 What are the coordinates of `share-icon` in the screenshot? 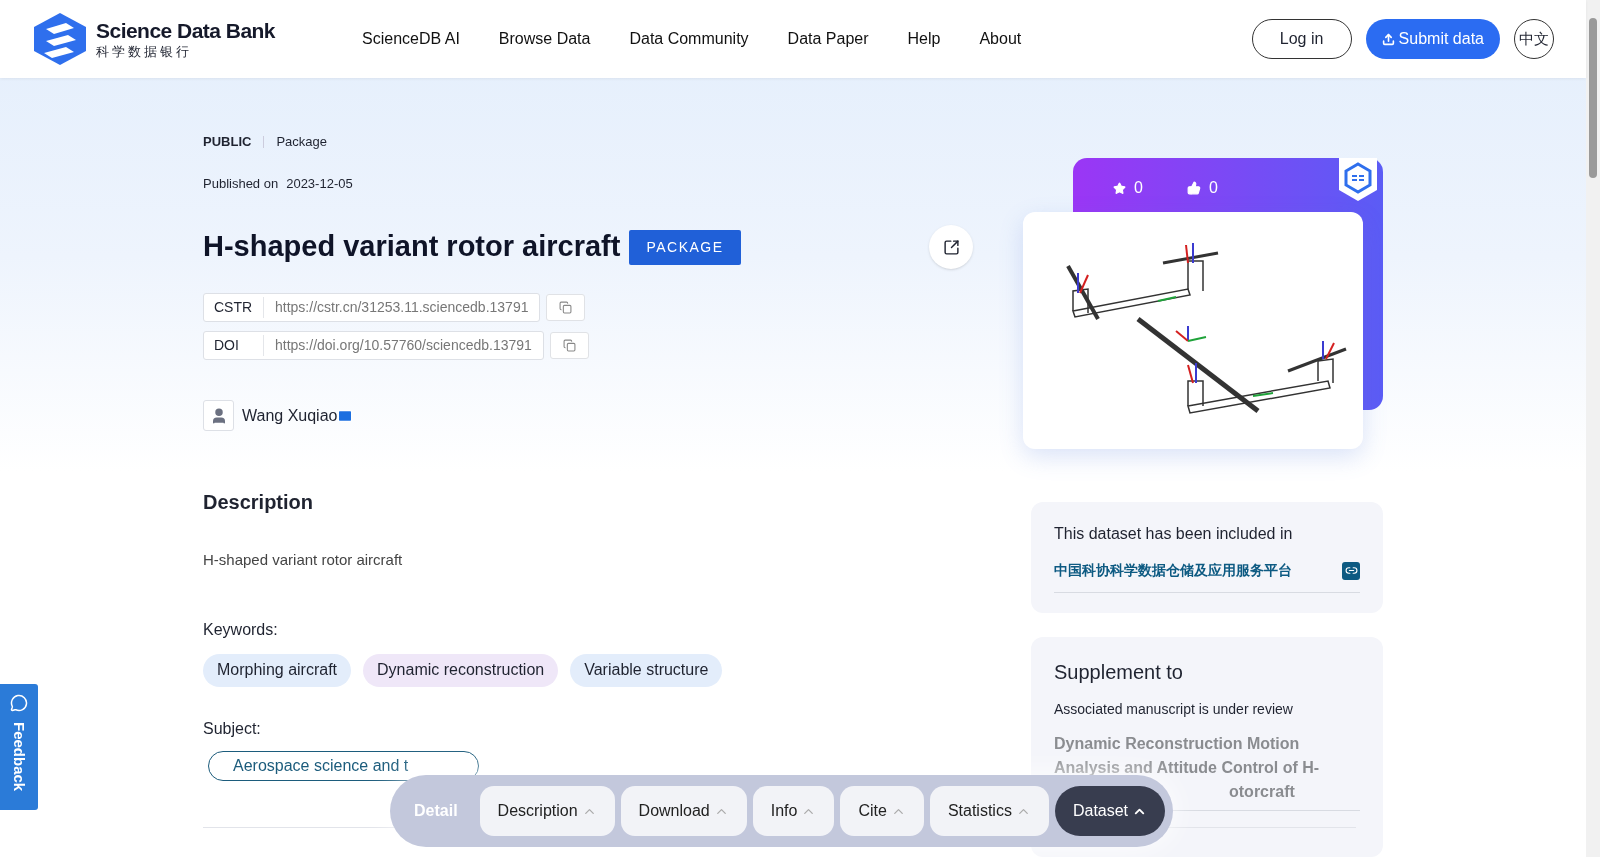 It's located at (951, 247).